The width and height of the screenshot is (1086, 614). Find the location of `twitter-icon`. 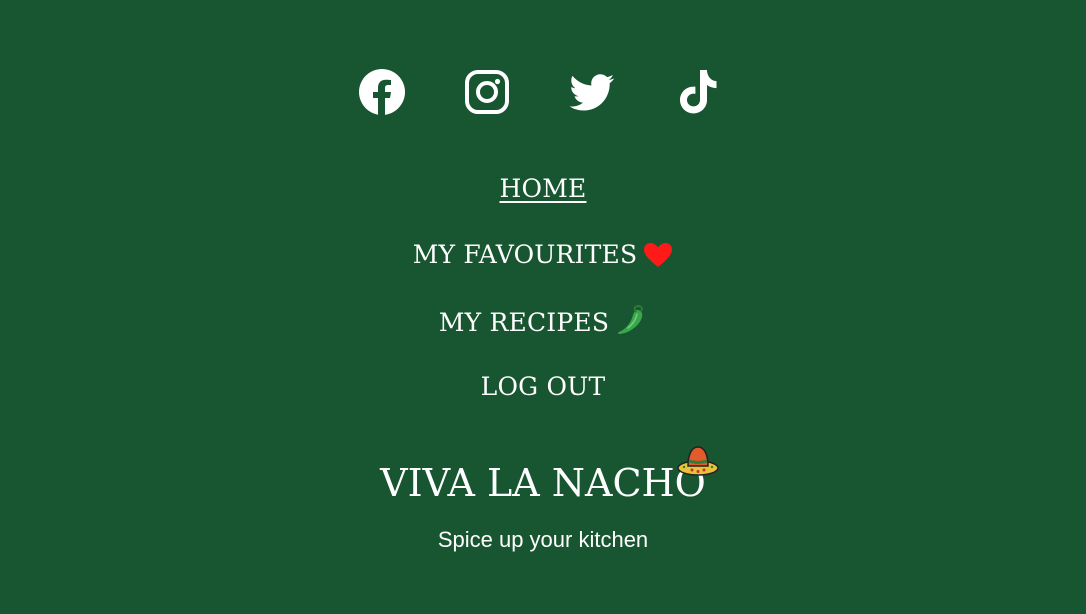

twitter-icon is located at coordinates (592, 92).